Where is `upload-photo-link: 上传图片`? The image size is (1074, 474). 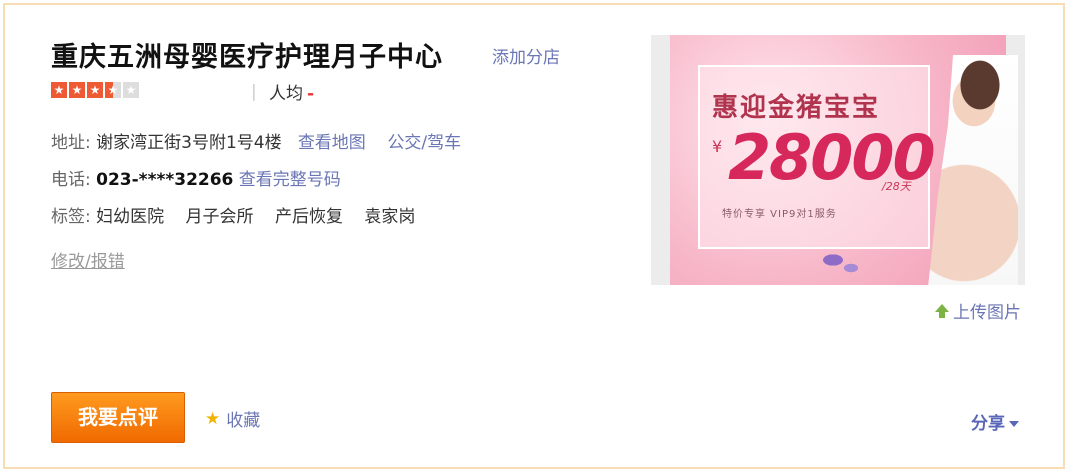 upload-photo-link: 上传图片 is located at coordinates (978, 310).